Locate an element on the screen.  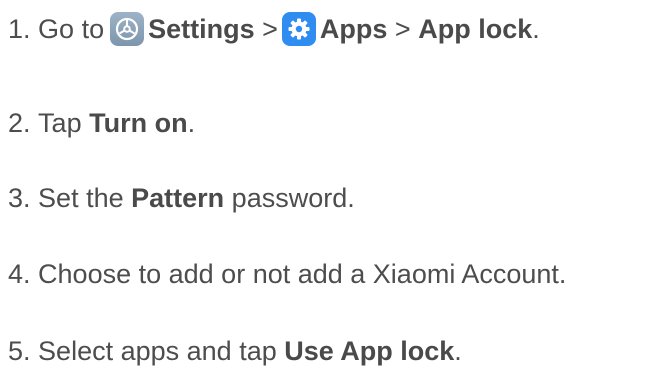
use-app-lock-label: Use App lock is located at coordinates (369, 351).